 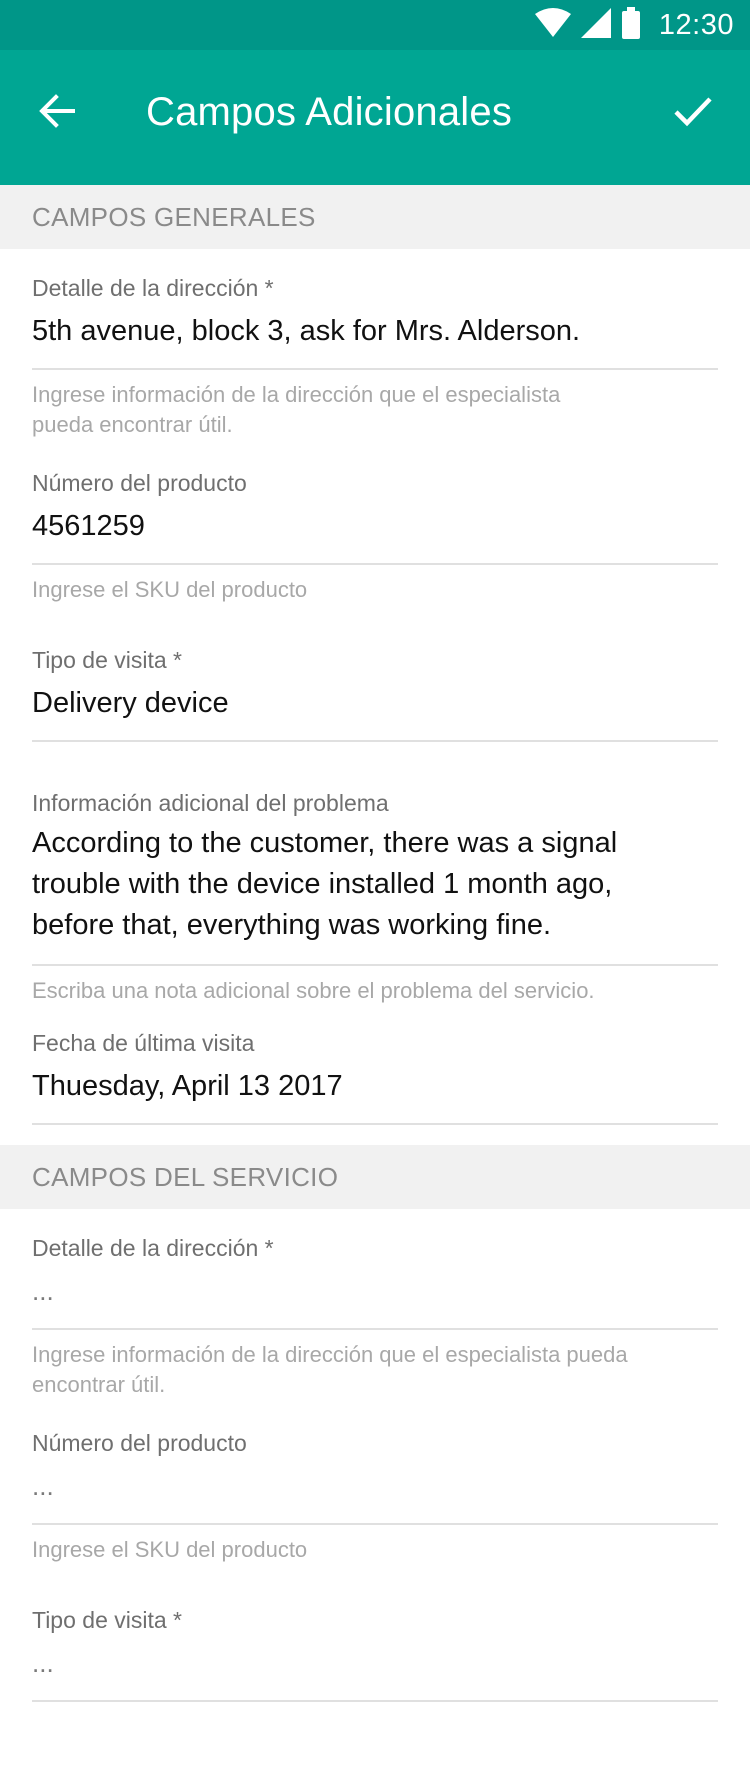 I want to click on status-icons: 12:30, so click(x=634, y=25).